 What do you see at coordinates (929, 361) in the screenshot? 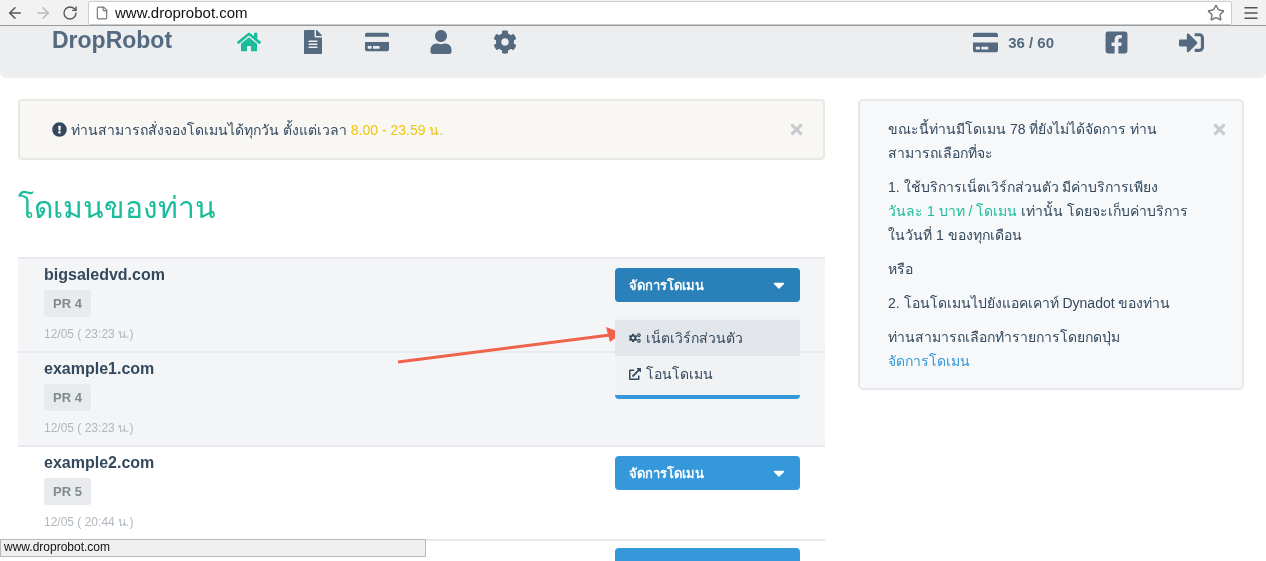
I see `manage-domain-link: จัดการโดเมน` at bounding box center [929, 361].